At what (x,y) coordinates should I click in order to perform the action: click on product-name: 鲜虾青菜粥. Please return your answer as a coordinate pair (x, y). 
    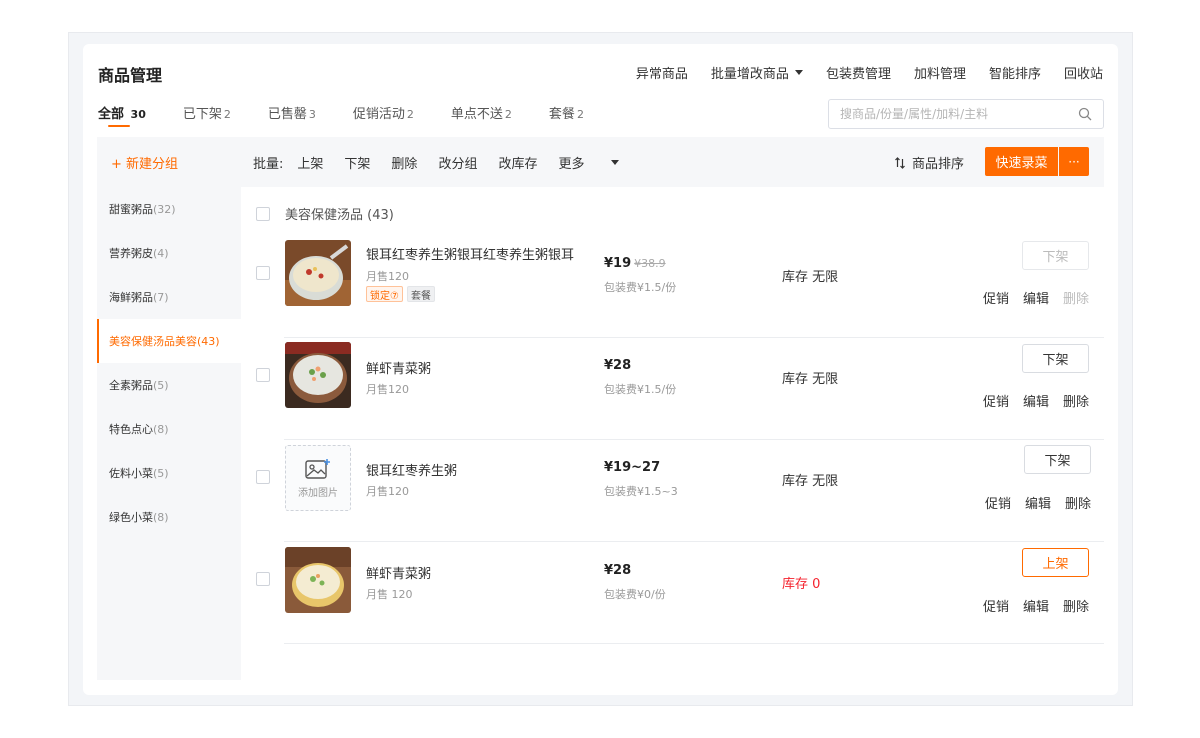
    Looking at the image, I should click on (399, 369).